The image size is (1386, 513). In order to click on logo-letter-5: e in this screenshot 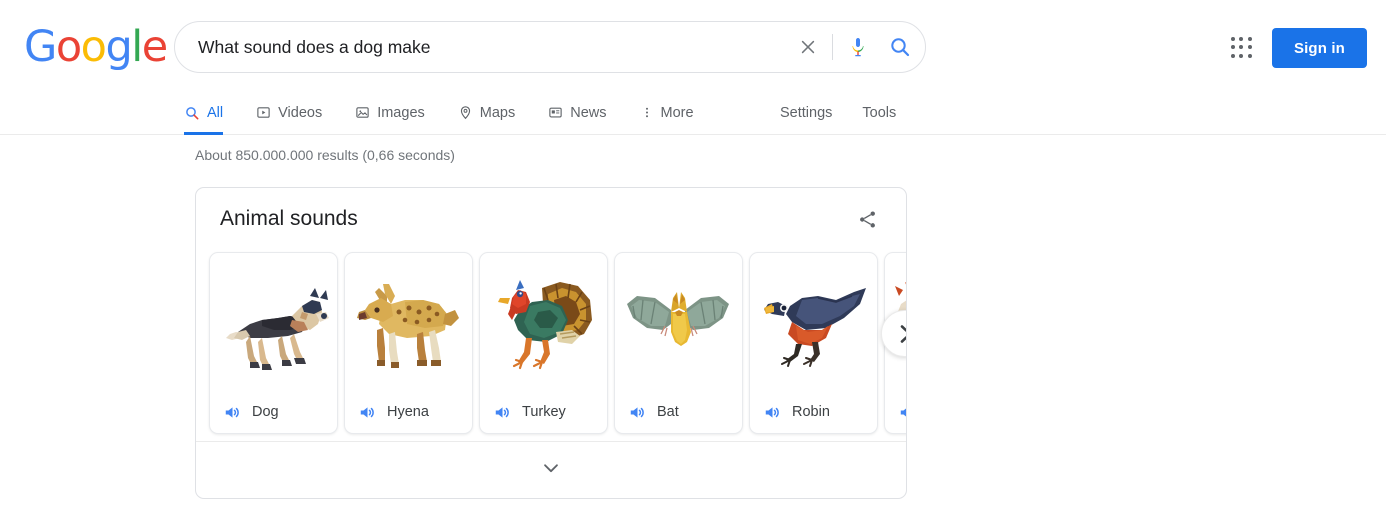, I will do `click(154, 47)`.